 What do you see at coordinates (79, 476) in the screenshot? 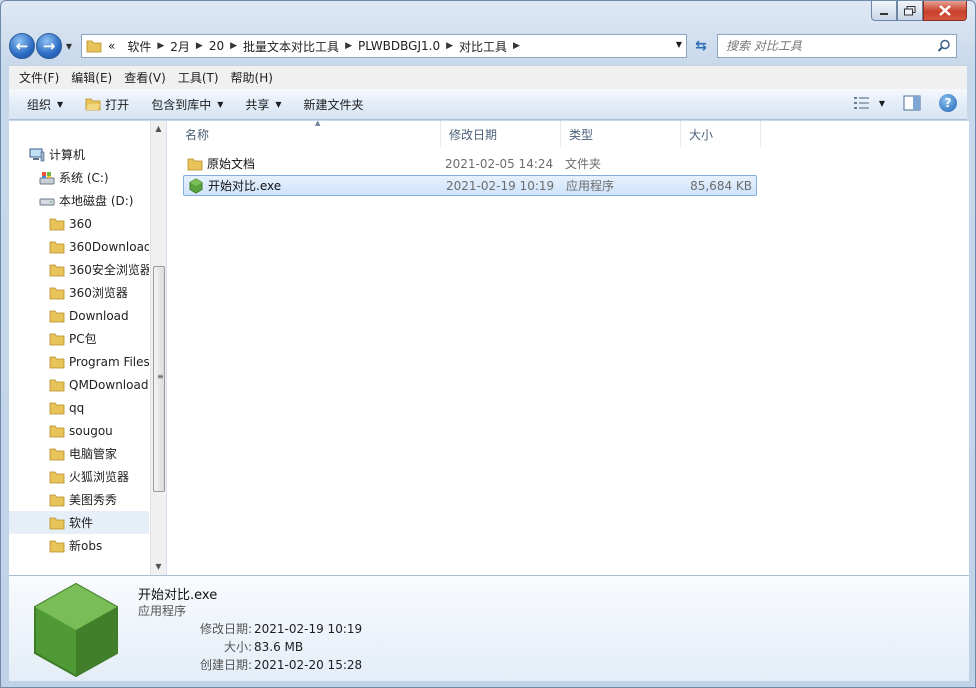
I see `nav-item: 火狐浏览器` at bounding box center [79, 476].